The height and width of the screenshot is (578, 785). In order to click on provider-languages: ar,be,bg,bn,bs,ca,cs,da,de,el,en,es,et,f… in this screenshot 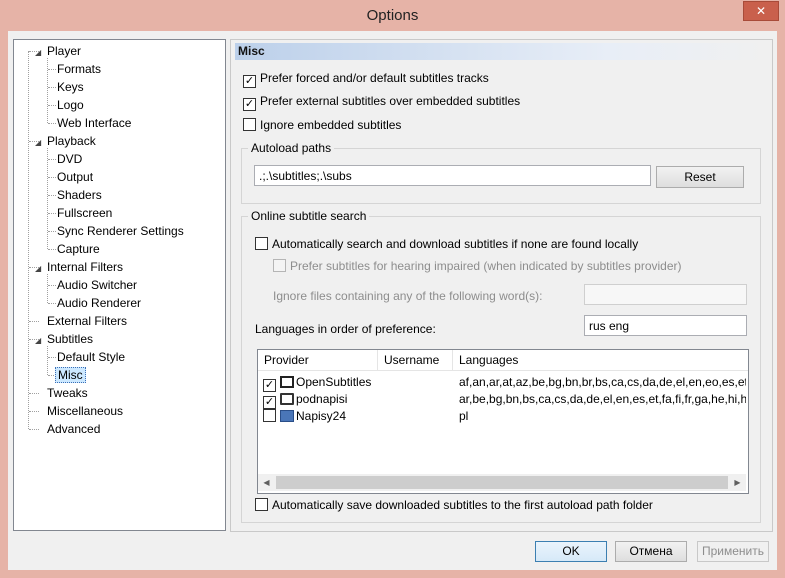, I will do `click(602, 399)`.